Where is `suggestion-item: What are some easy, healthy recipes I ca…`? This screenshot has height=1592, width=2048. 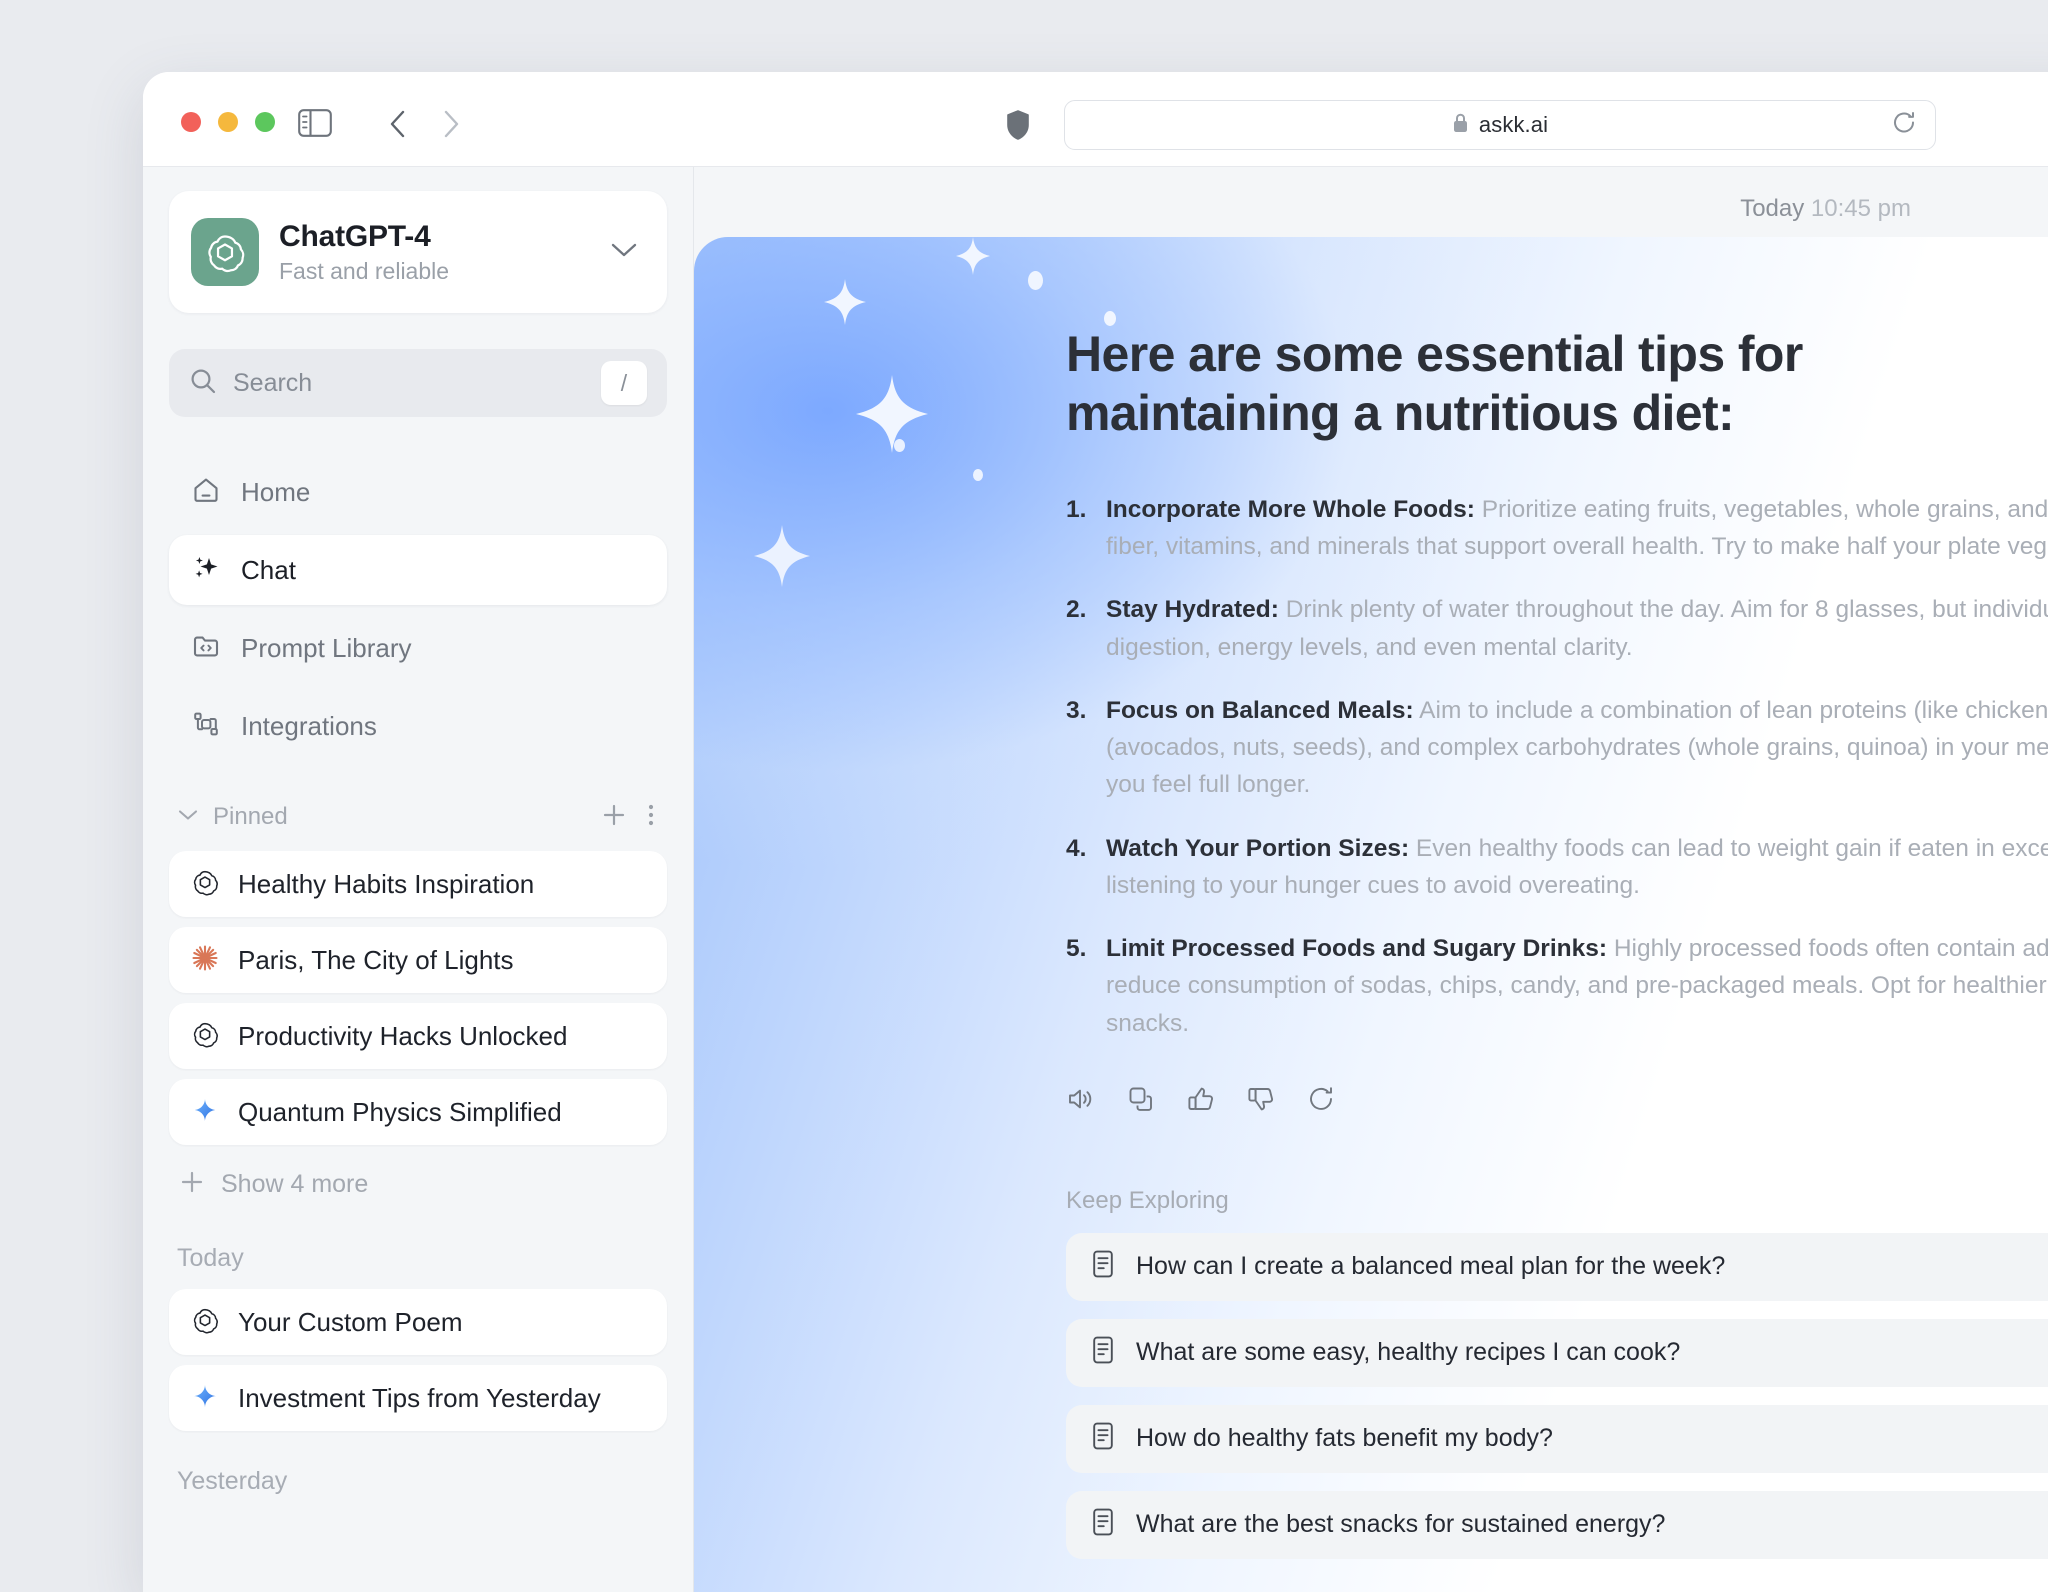
suggestion-item: What are some easy, healthy recipes I ca… is located at coordinates (1557, 1352).